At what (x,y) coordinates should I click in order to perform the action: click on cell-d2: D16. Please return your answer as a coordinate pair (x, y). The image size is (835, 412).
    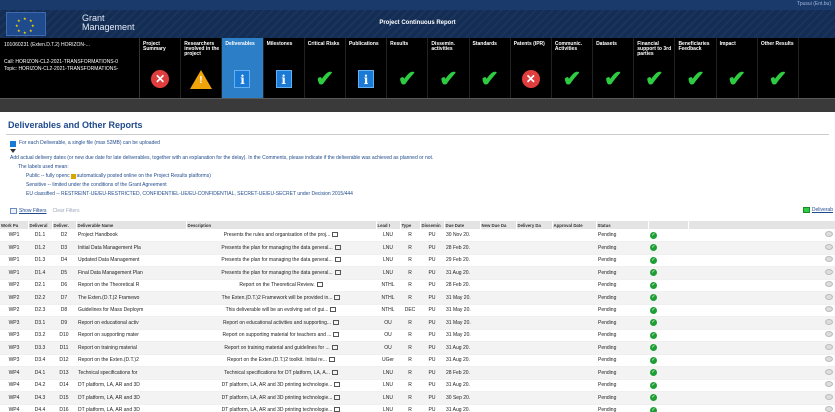
    Looking at the image, I should click on (64, 408).